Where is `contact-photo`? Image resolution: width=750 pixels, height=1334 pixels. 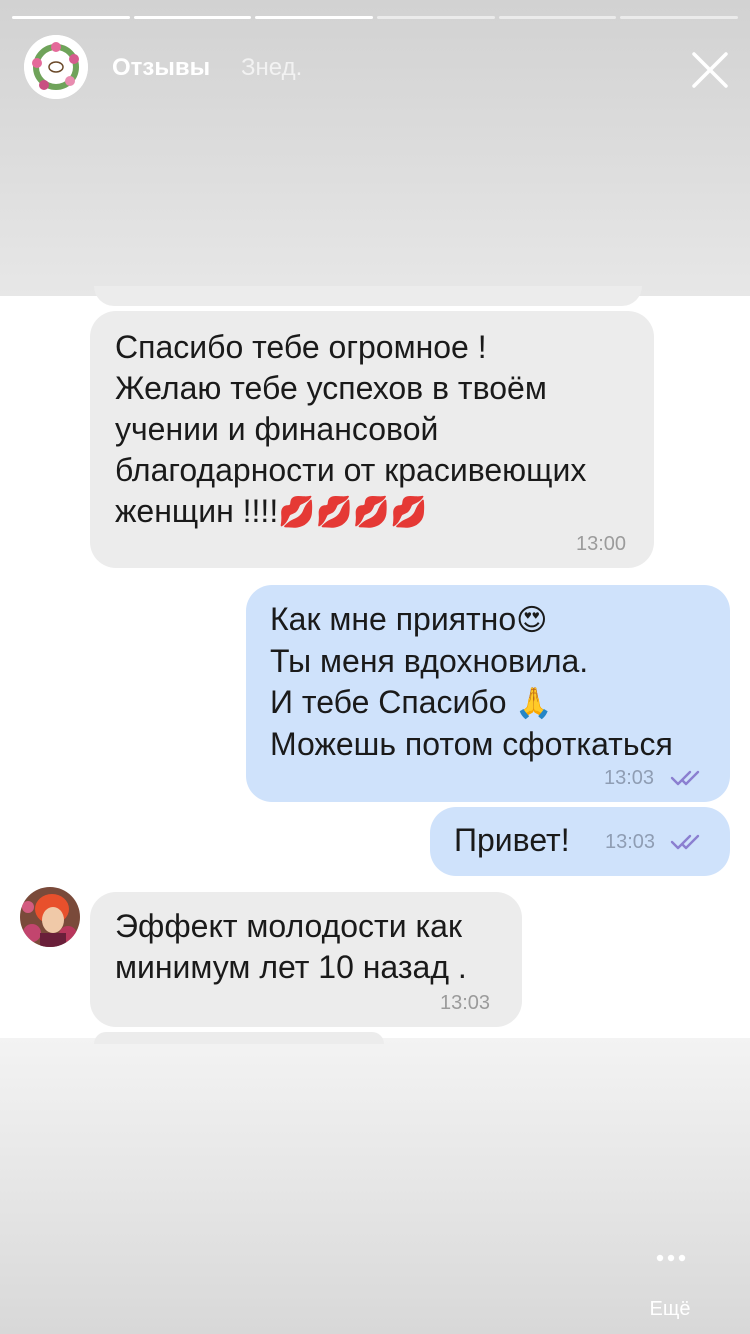 contact-photo is located at coordinates (50, 917).